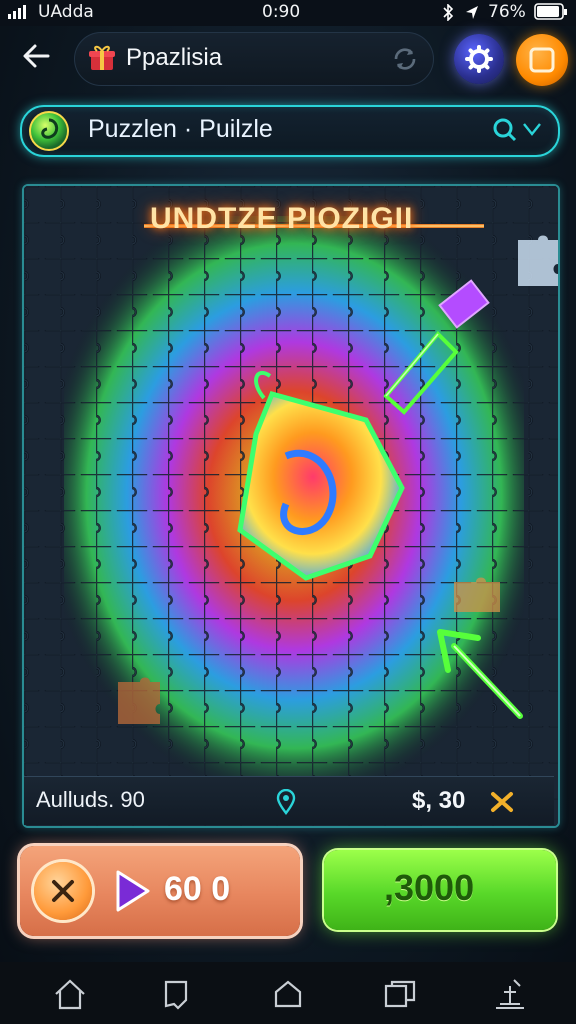 The height and width of the screenshot is (1024, 576). I want to click on house-icon, so click(288, 994).